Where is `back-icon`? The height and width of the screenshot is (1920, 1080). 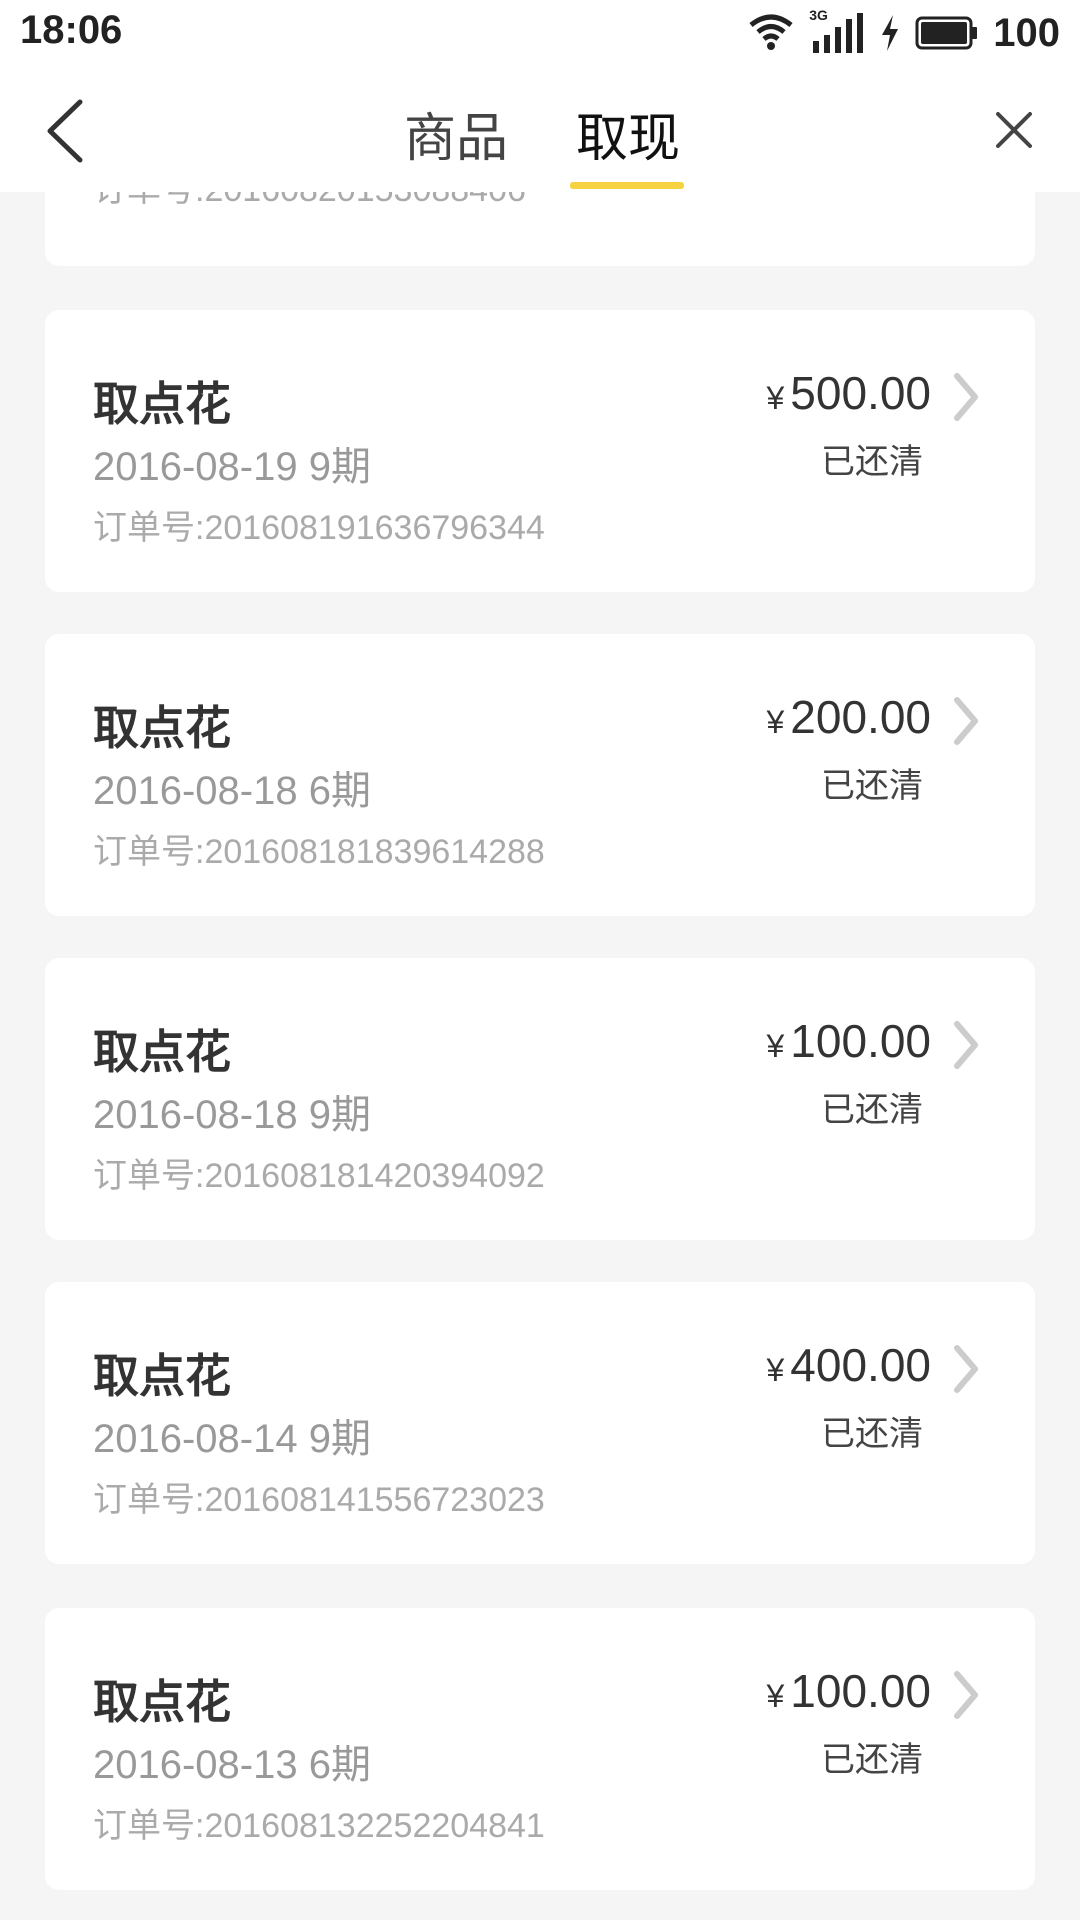 back-icon is located at coordinates (65, 131).